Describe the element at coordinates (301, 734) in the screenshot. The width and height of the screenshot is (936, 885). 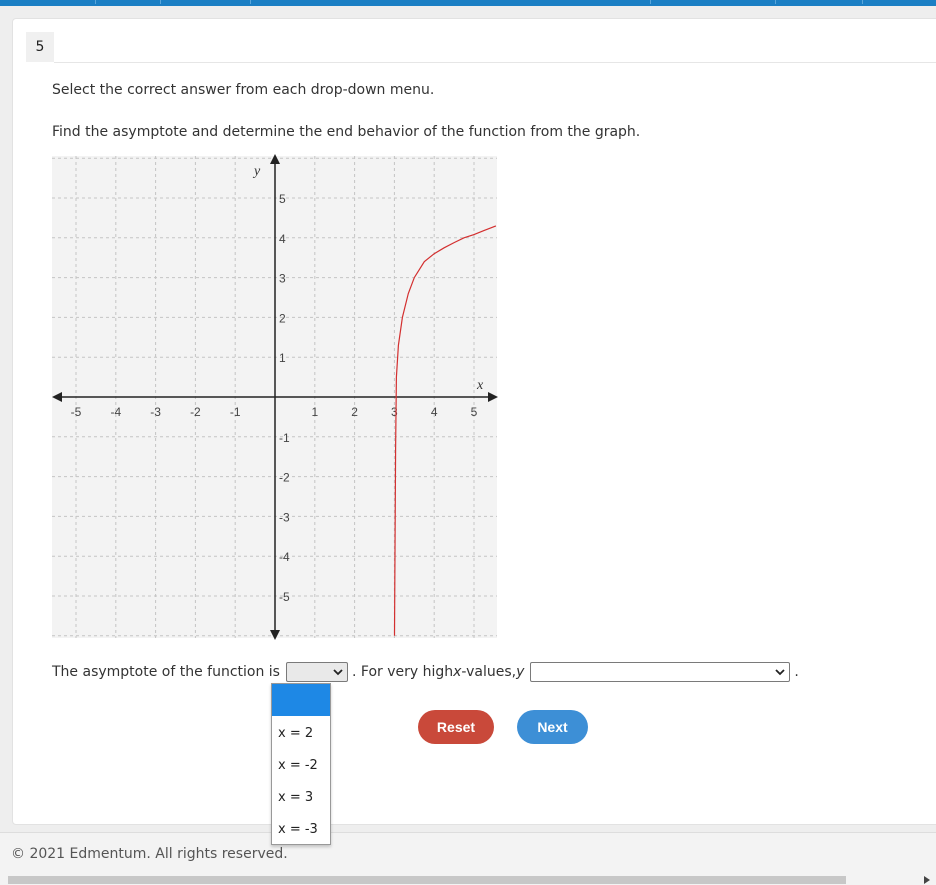
I see `dropdown-option: x = 2` at that location.